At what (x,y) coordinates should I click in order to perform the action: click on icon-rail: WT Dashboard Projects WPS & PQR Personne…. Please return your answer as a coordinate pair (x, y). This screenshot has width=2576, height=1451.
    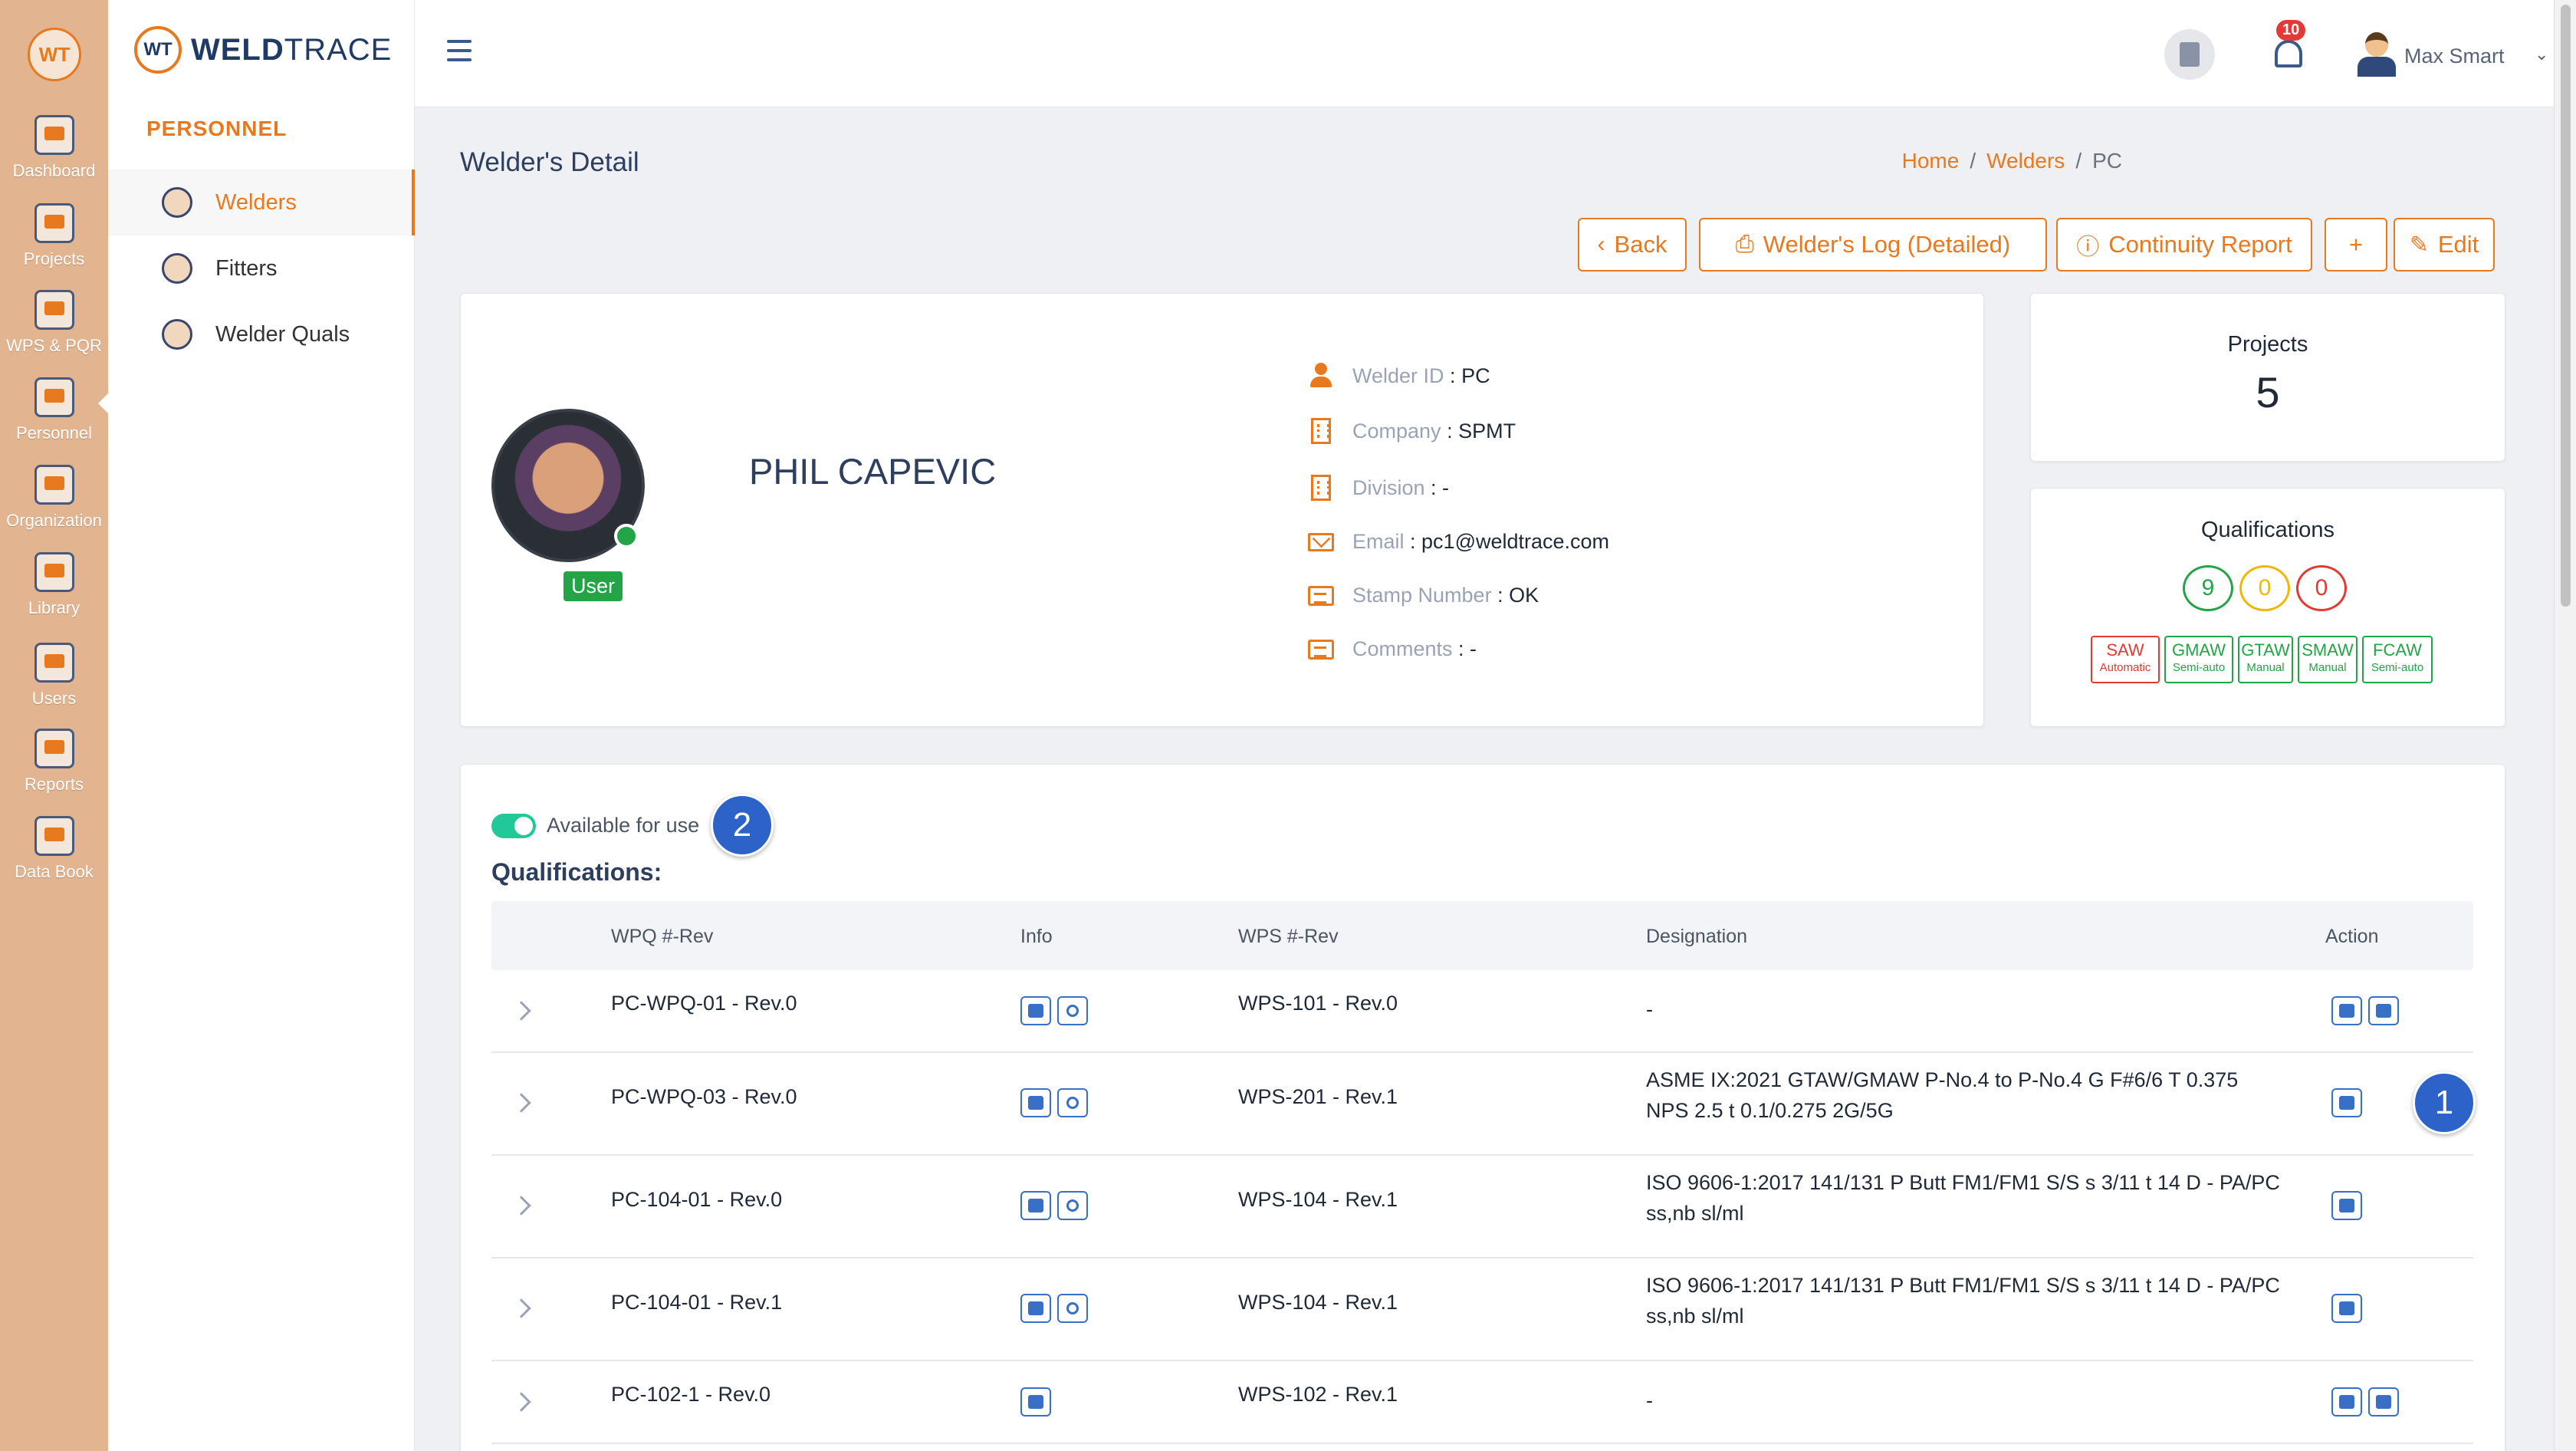
    Looking at the image, I should click on (54, 725).